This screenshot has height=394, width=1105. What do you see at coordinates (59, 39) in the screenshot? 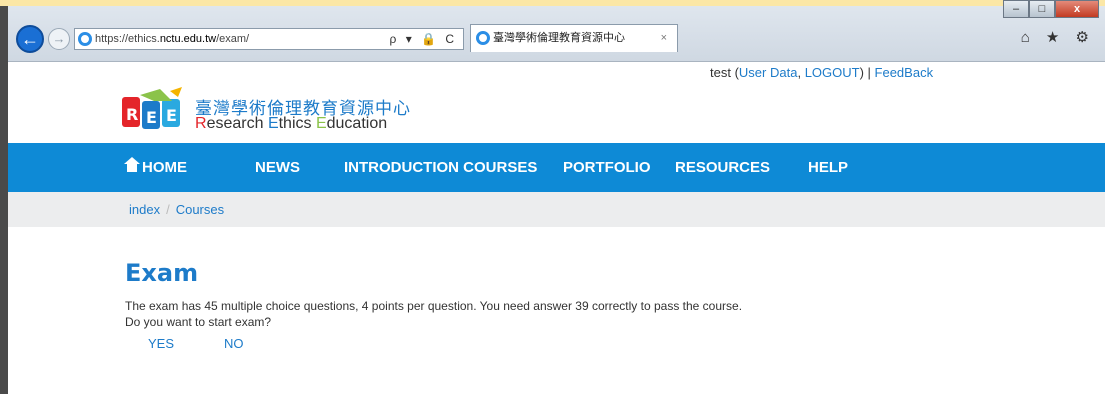
I see `forward-arrow-icon: →` at bounding box center [59, 39].